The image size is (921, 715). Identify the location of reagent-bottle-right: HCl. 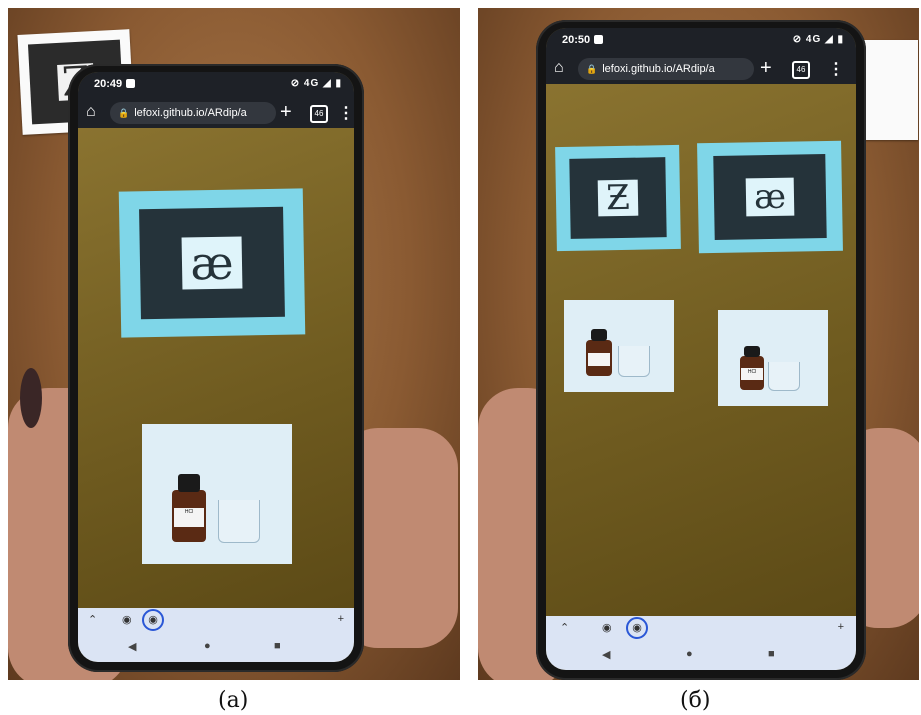
(752, 367).